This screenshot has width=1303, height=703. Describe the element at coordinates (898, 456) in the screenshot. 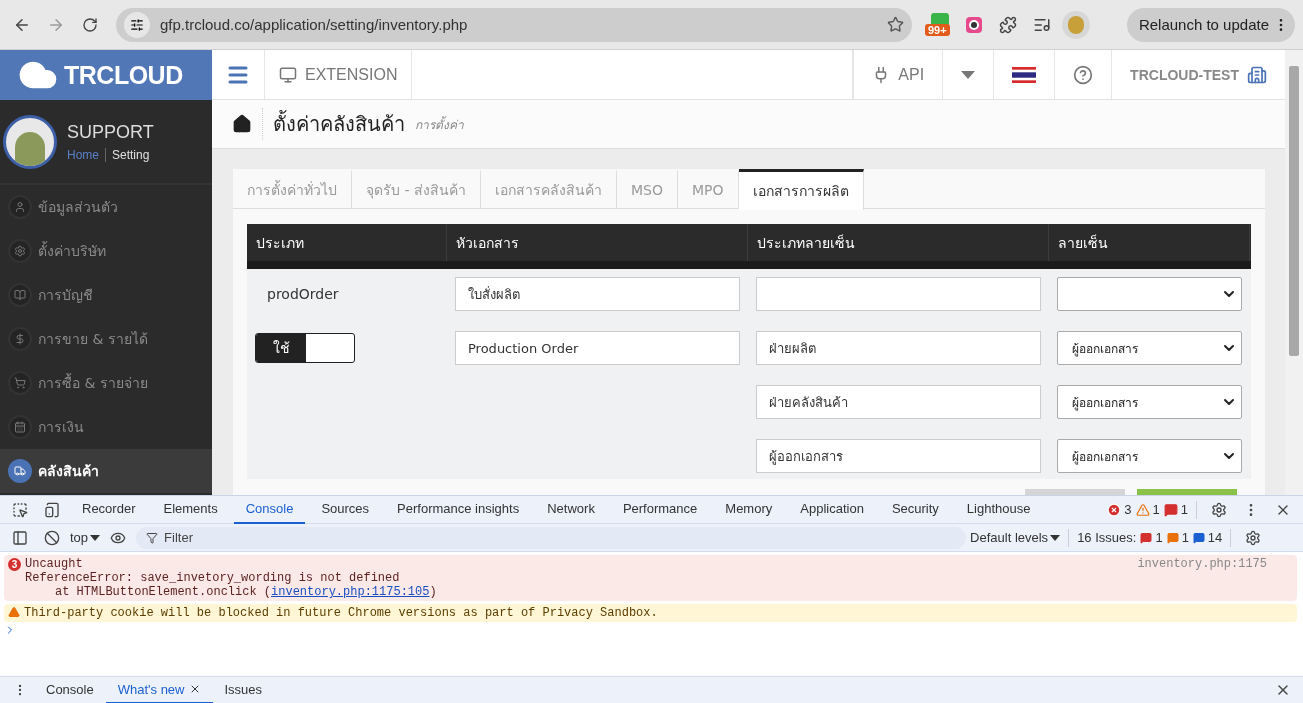

I see `signature-type-field: ผู้ออกเอกสาร` at that location.